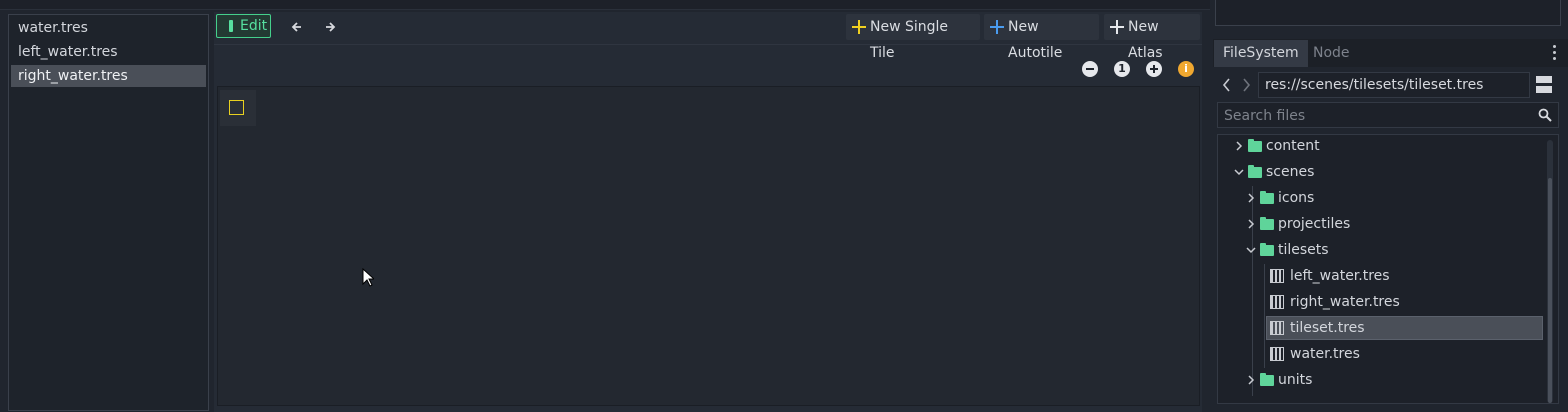  Describe the element at coordinates (1391, 250) in the screenshot. I see `tree-item-folder: tilesets` at that location.